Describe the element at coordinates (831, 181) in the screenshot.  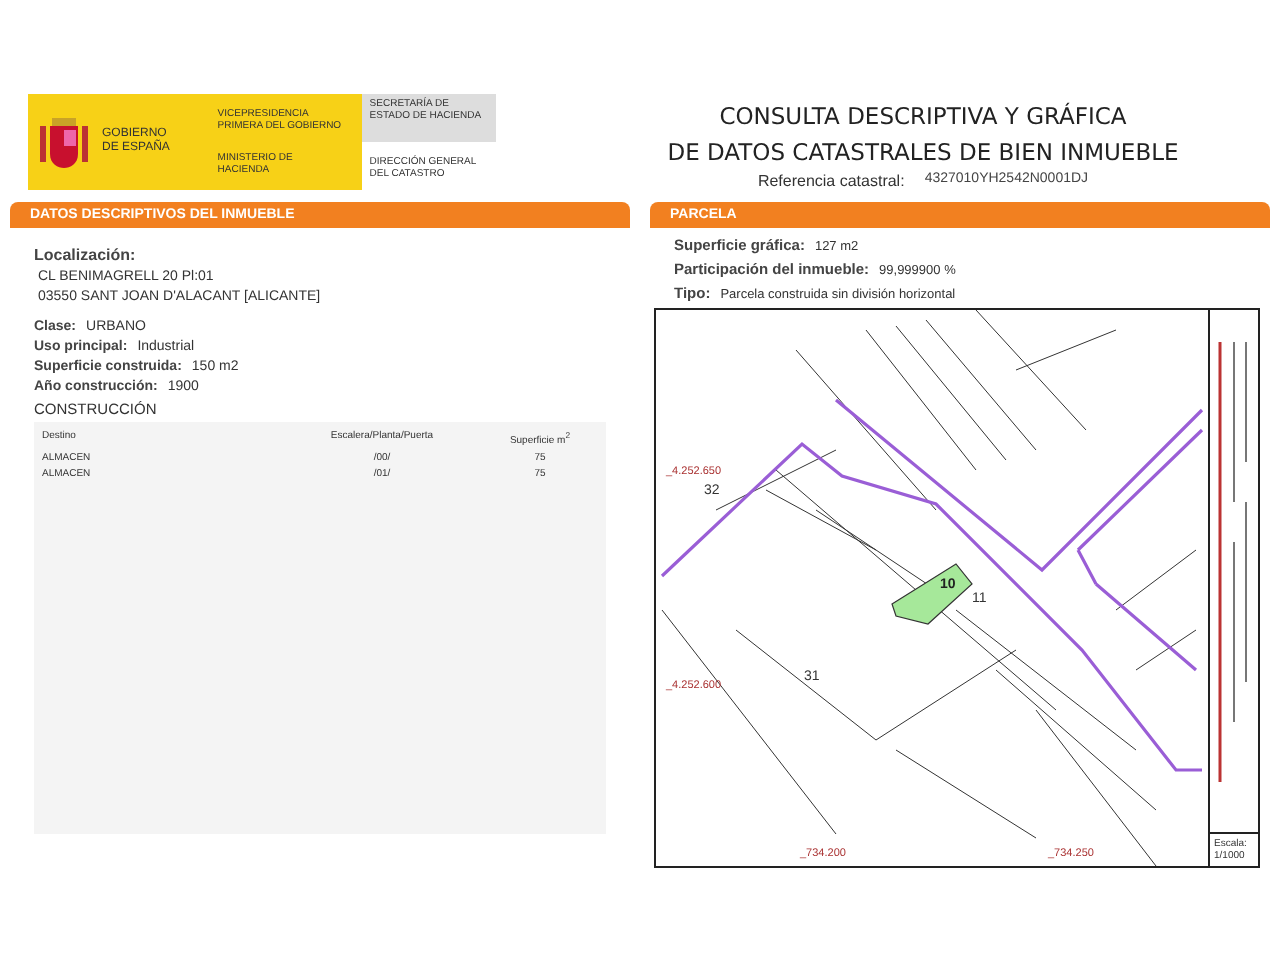
I see `reference-label: Referencia catastral:` at that location.